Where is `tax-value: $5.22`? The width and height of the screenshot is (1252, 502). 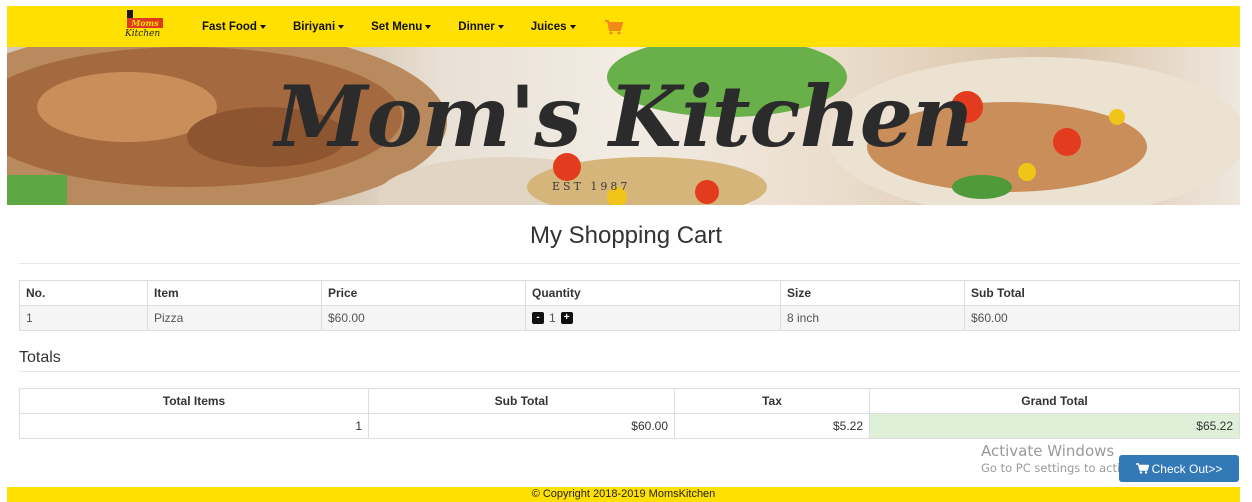
tax-value: $5.22 is located at coordinates (772, 426).